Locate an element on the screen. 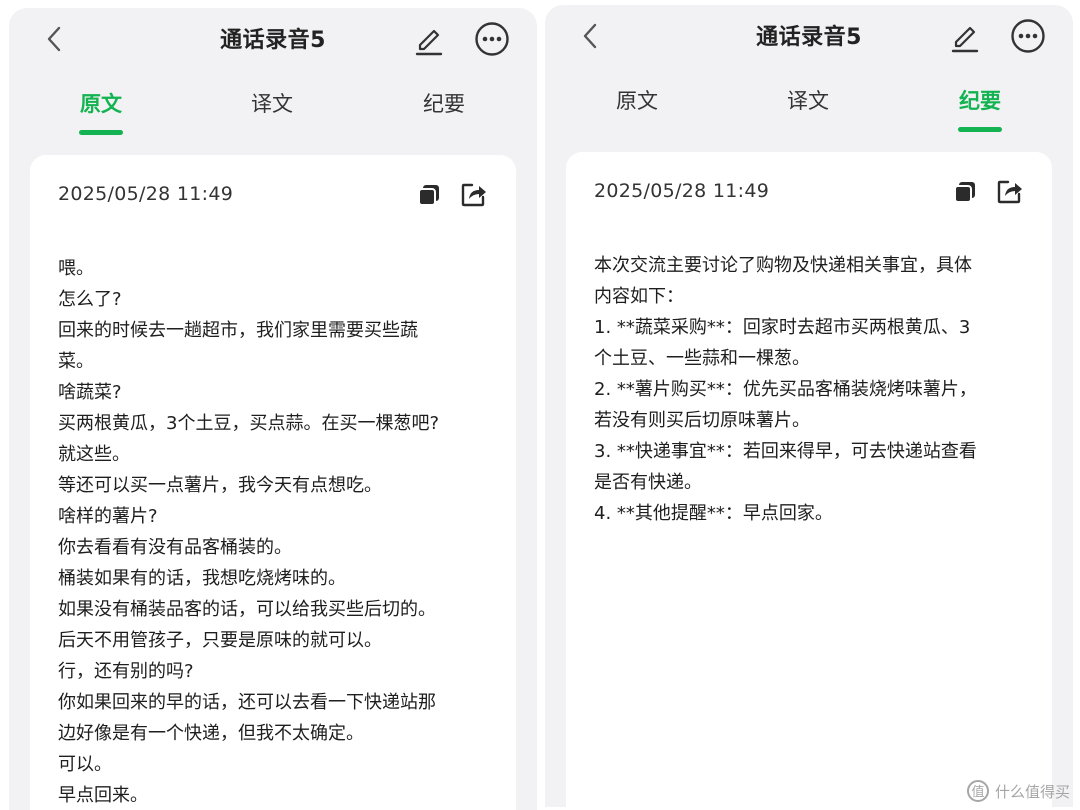 This screenshot has width=1080, height=810. text-line: 啥样的薯片? is located at coordinates (108, 516).